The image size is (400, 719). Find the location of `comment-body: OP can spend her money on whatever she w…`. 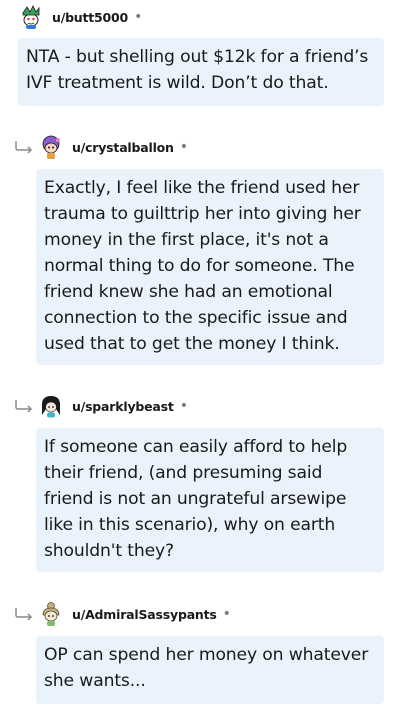

comment-body: OP can spend her money on whatever she w… is located at coordinates (210, 670).